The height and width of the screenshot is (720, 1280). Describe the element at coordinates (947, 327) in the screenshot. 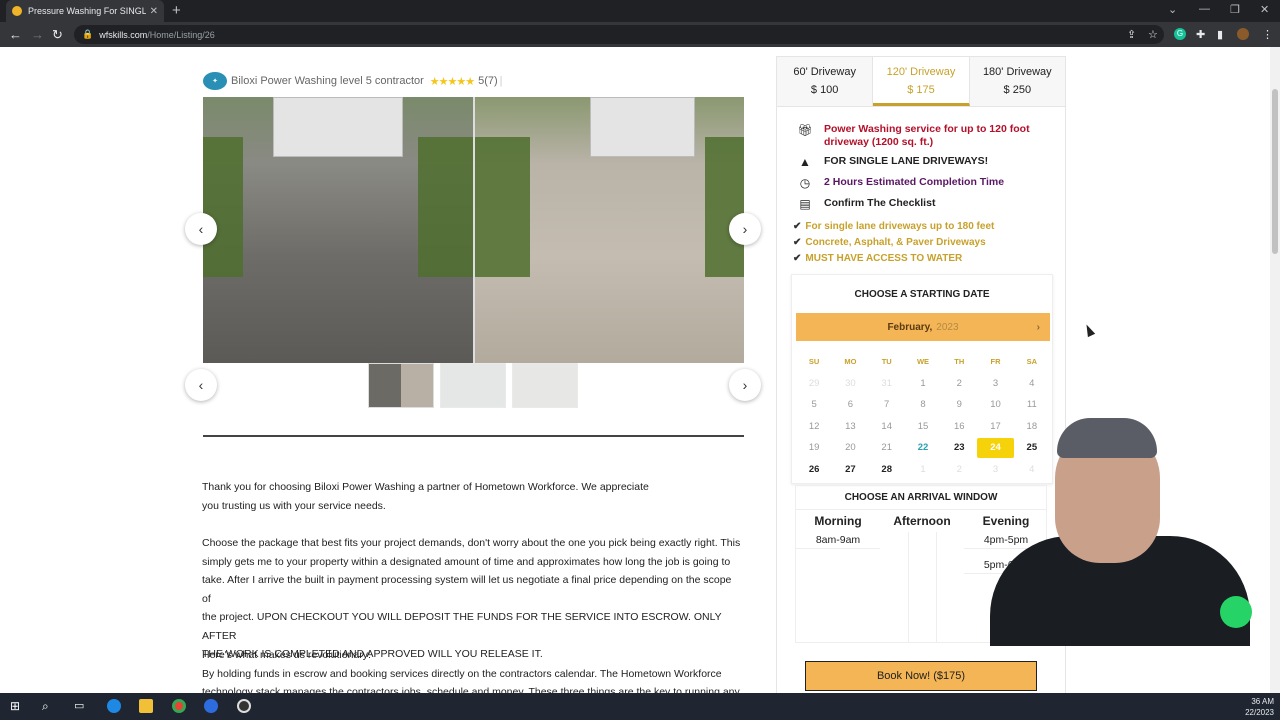

I see `calendar-year: 2023` at that location.